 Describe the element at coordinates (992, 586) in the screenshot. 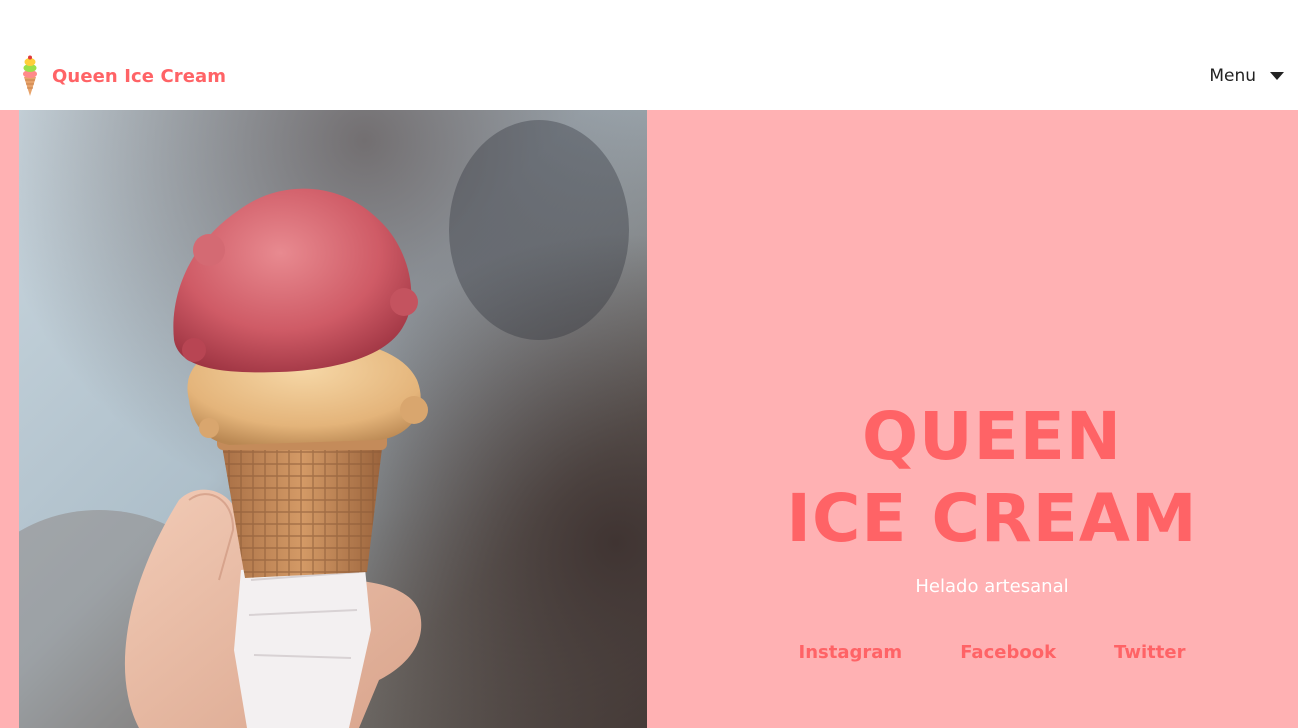

I see `hero-subtitle: Helado artesanal` at that location.